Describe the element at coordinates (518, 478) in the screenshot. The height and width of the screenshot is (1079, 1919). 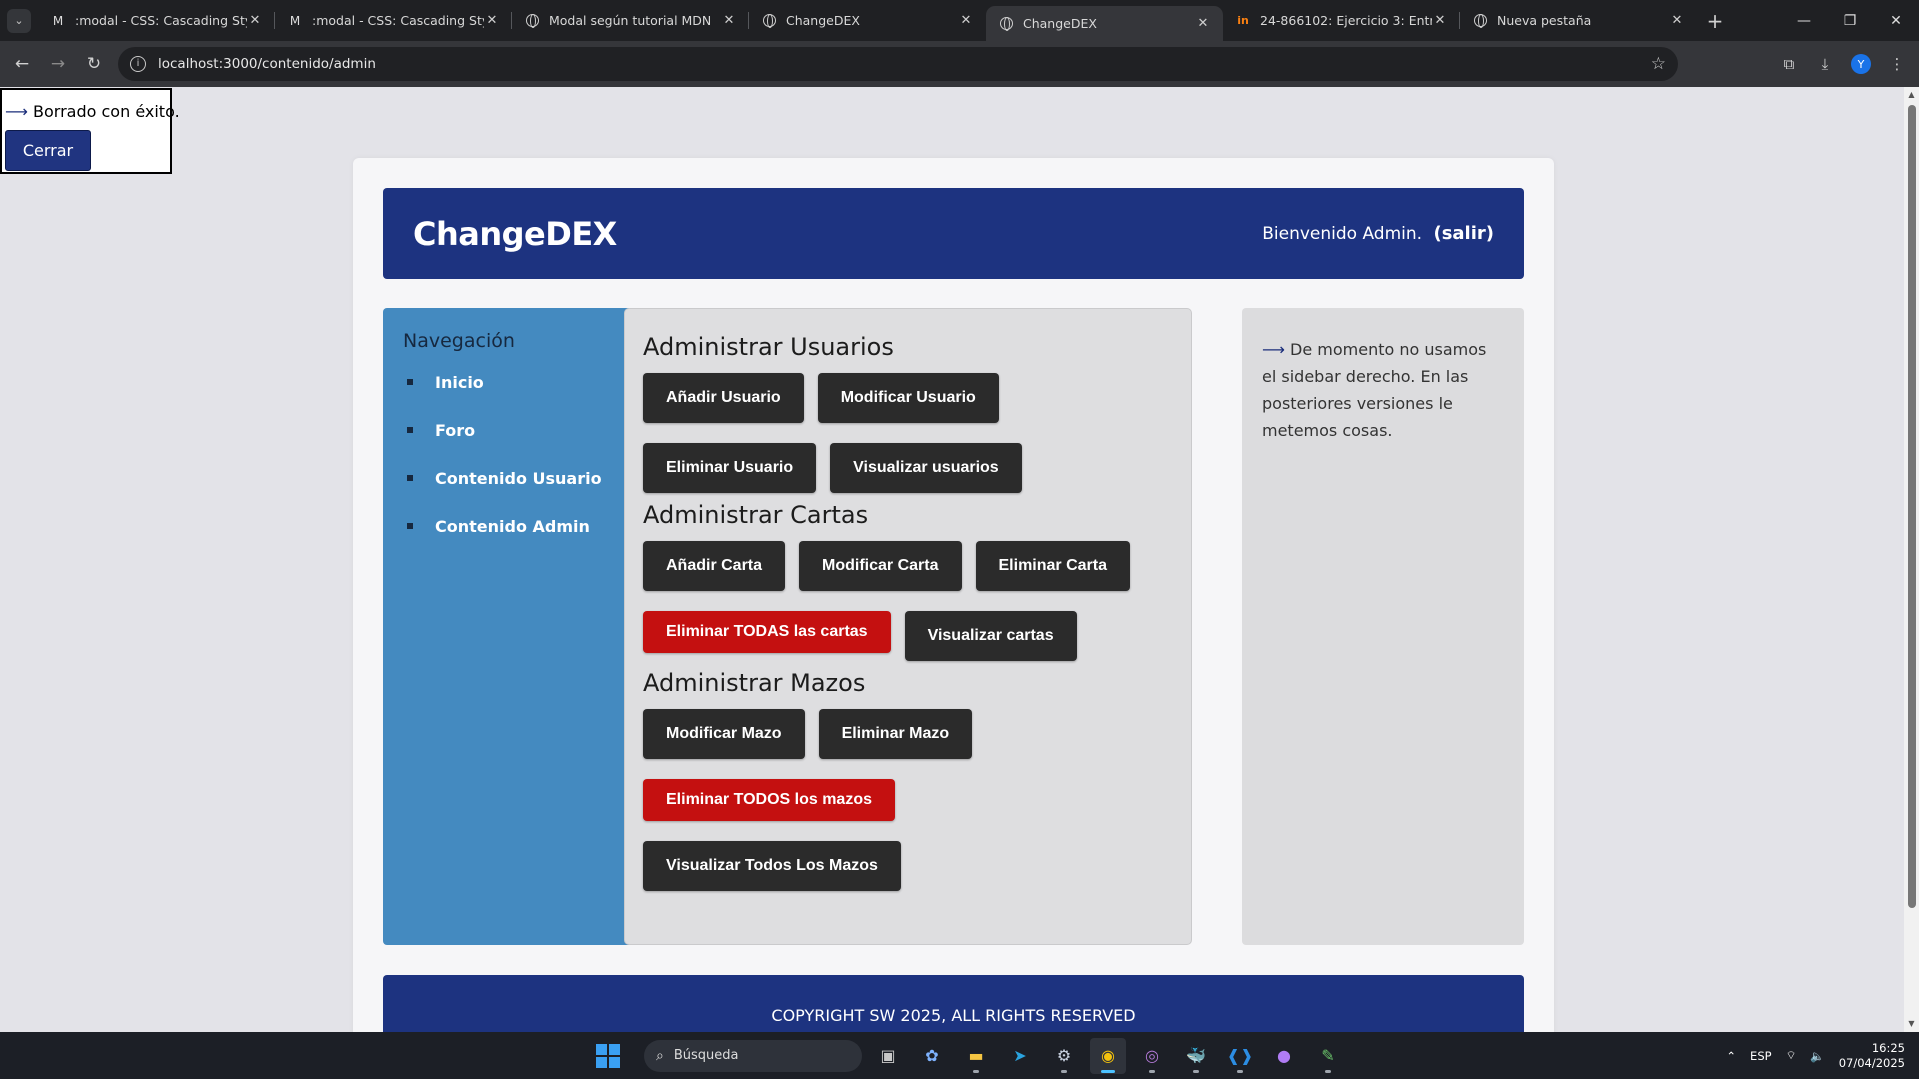
I see `nav-link-contenido-usuario: Contenido Usuario` at that location.